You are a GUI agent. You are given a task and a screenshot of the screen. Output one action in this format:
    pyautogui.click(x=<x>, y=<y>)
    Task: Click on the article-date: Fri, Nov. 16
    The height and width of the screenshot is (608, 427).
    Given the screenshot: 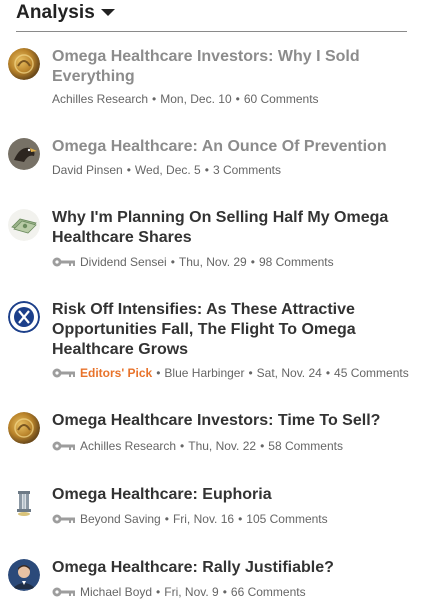 What is the action you would take?
    pyautogui.click(x=203, y=519)
    